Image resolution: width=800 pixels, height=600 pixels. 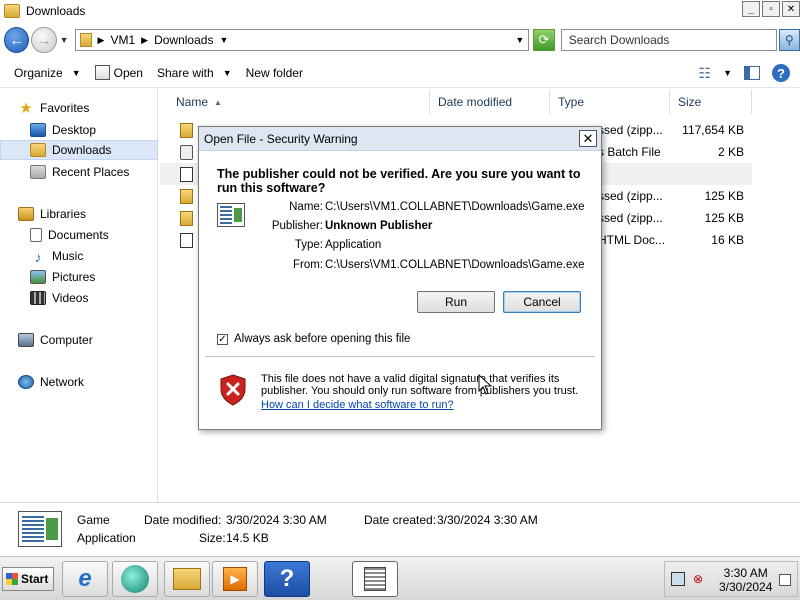 I want to click on nav-favorites: ★ Favorites, so click(x=53, y=108).